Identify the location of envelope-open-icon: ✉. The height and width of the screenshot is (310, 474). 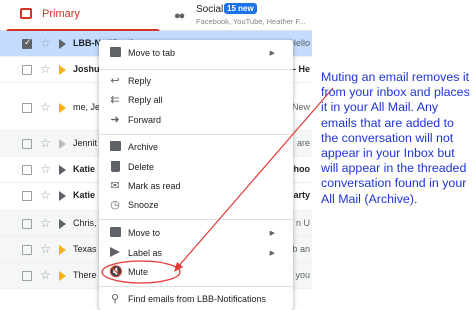
(115, 186).